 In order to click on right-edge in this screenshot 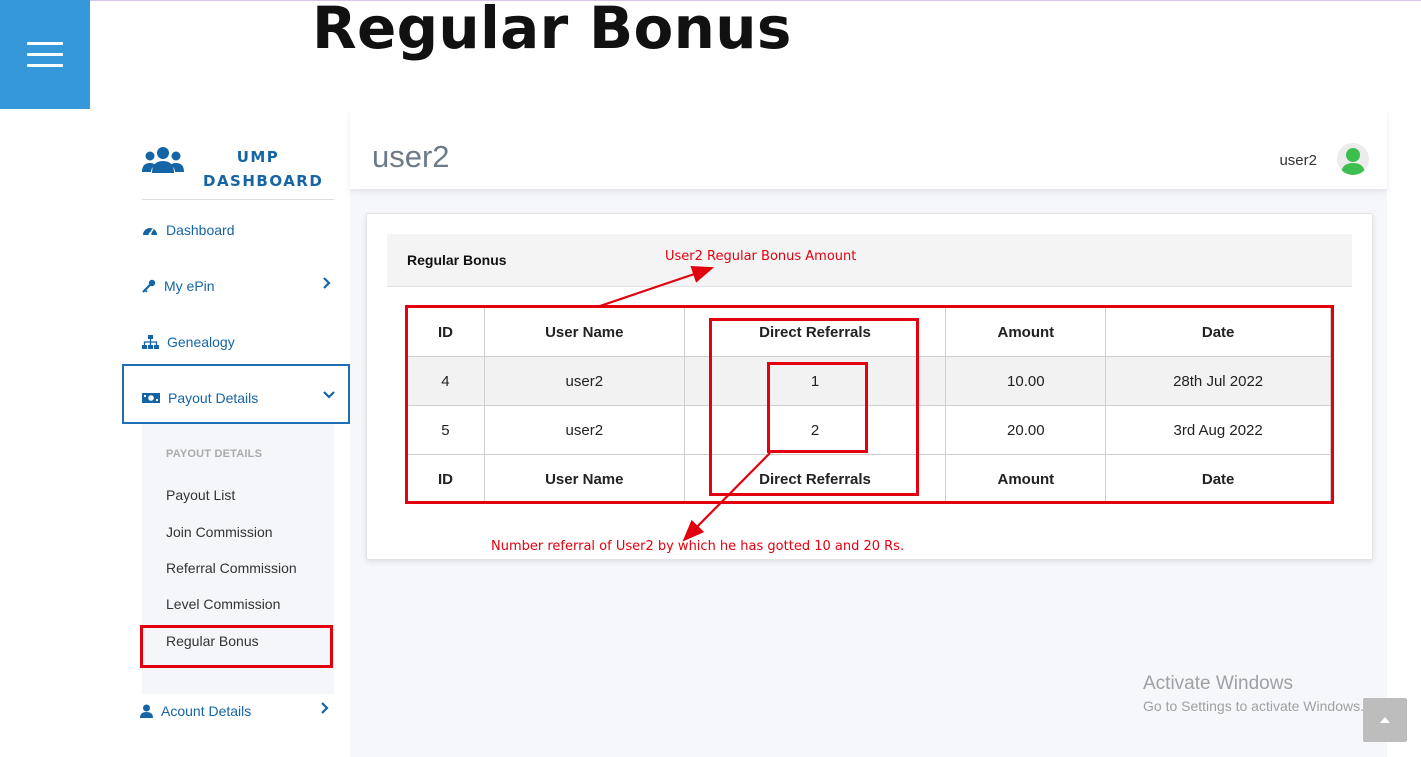, I will do `click(1404, 433)`.